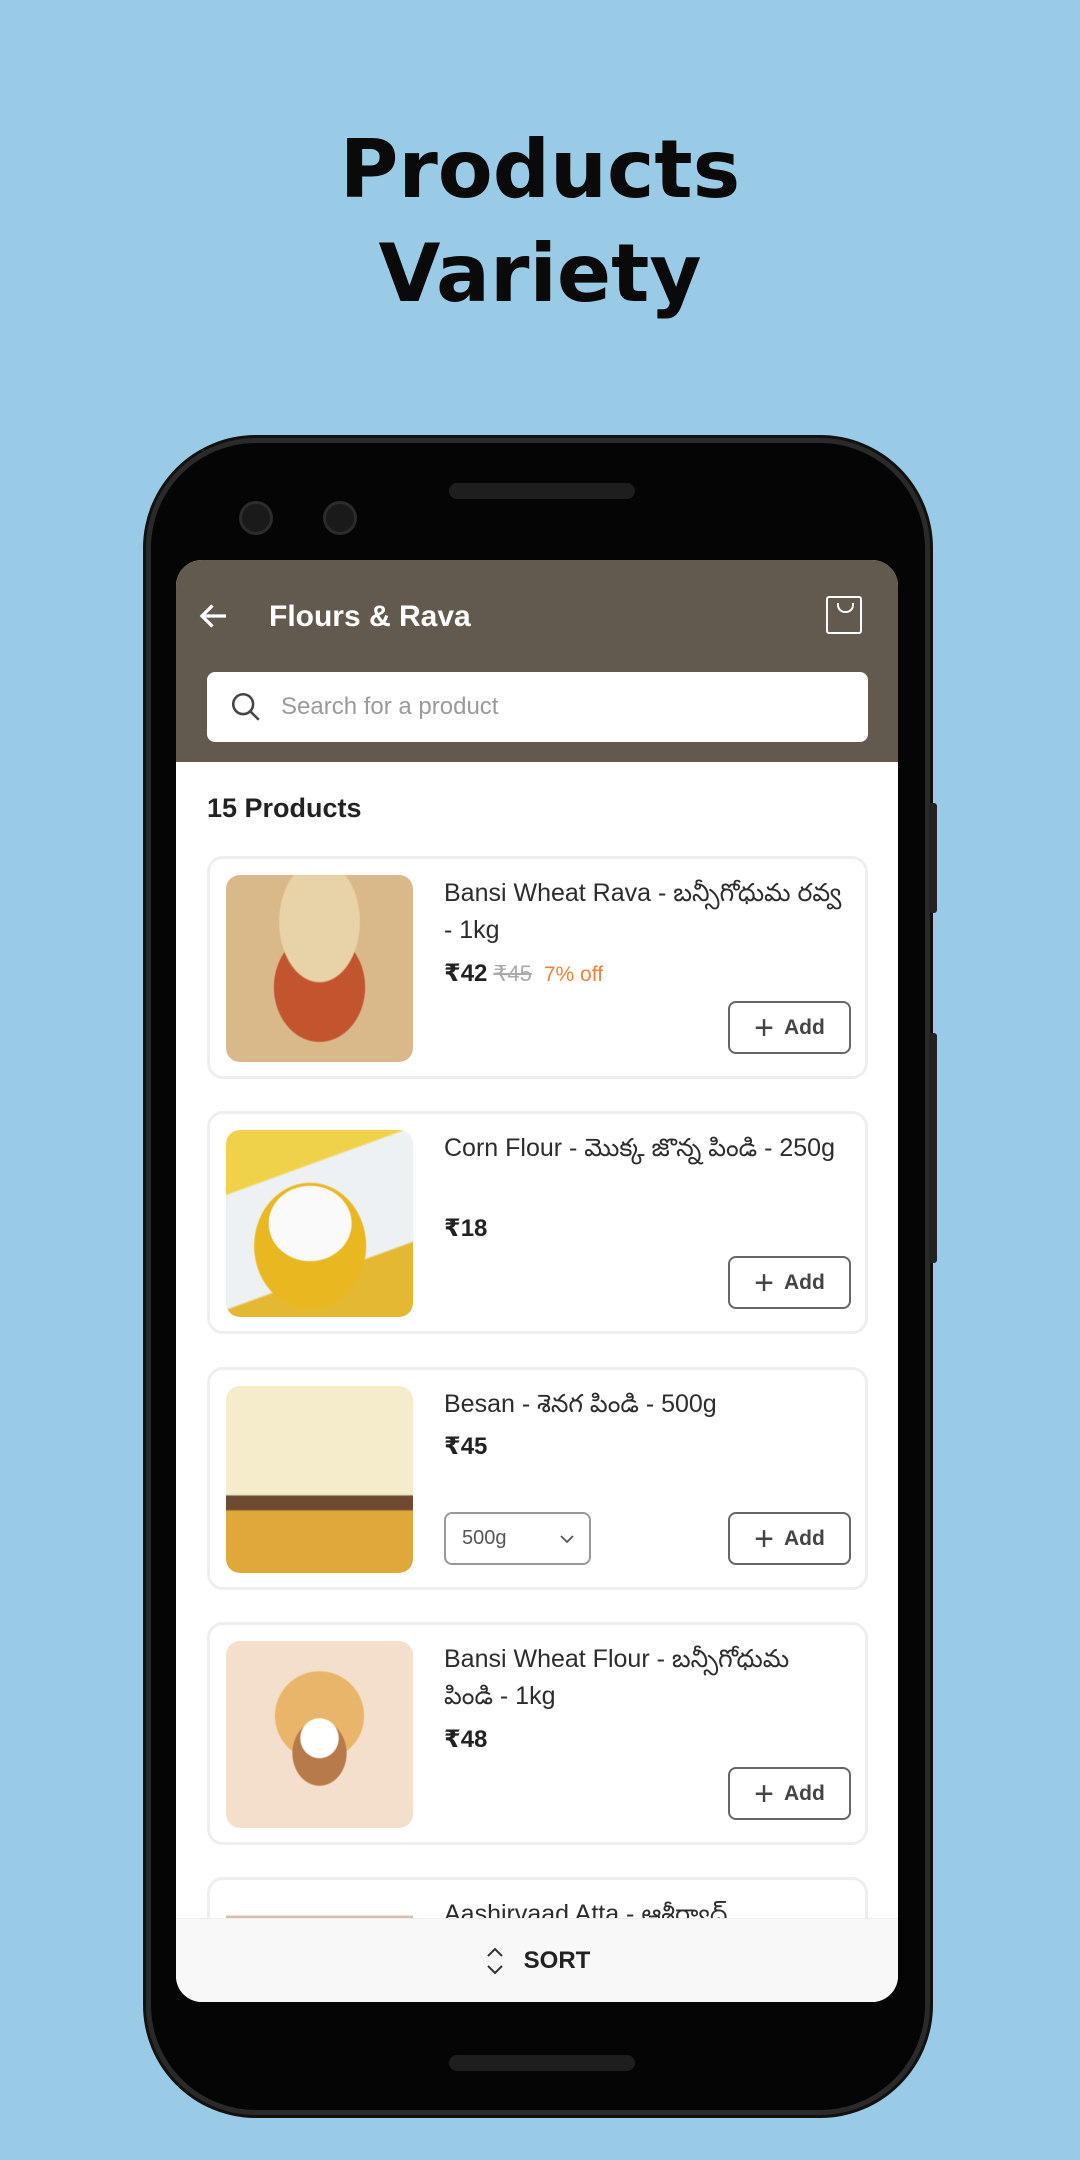 The width and height of the screenshot is (1080, 2160). I want to click on price: ₹42, so click(466, 973).